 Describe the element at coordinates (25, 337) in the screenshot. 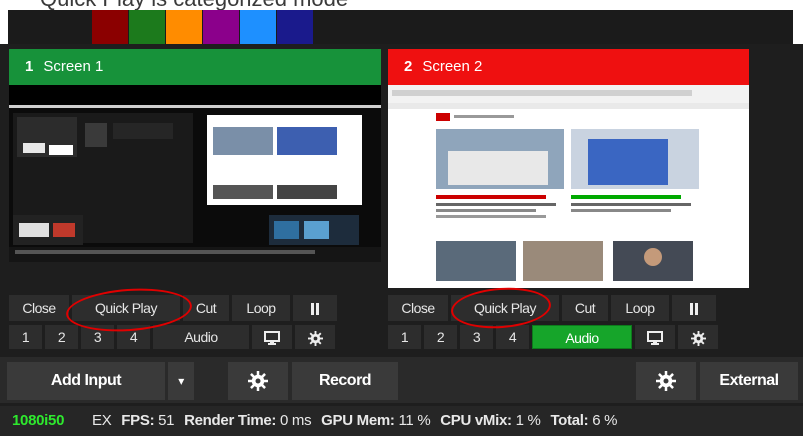

I see `screen-1-channel-1: 1` at that location.